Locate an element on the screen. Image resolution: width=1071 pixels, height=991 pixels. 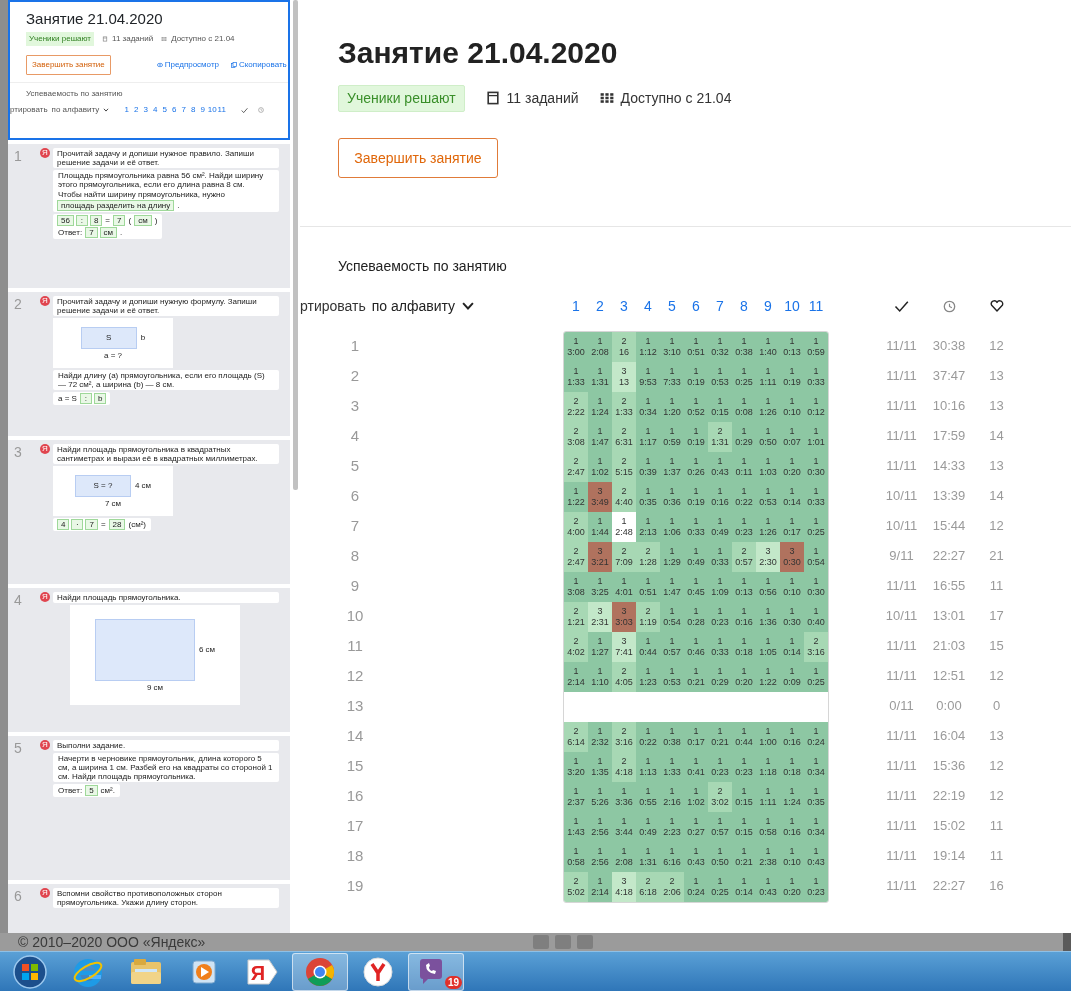
result-cell: 1 0:29 is located at coordinates (744, 437).